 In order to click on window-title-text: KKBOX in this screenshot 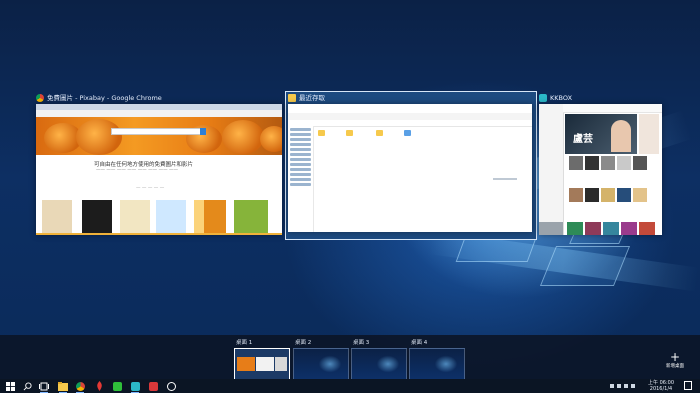, I will do `click(561, 98)`.